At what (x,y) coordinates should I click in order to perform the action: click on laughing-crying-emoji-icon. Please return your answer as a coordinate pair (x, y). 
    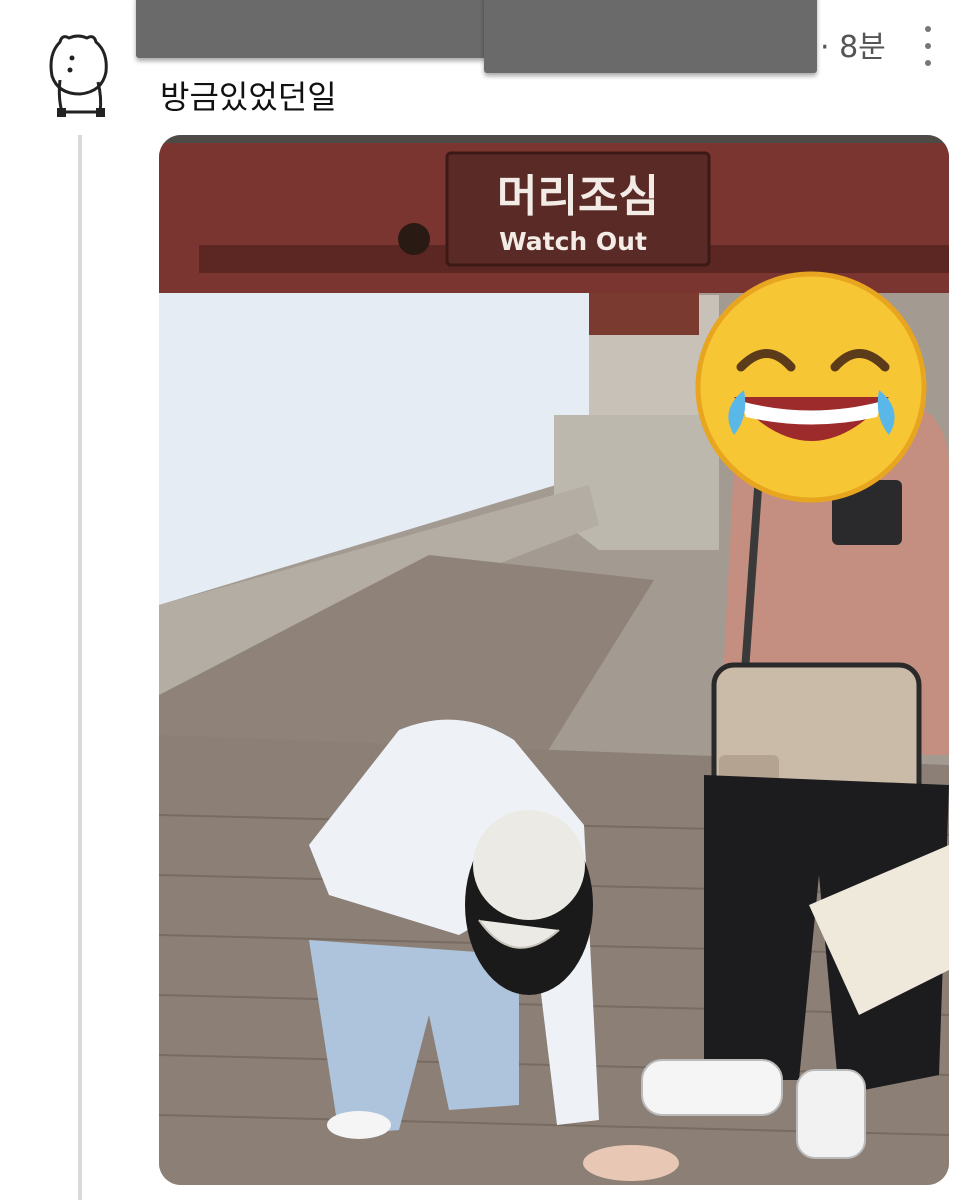
    Looking at the image, I should click on (811, 387).